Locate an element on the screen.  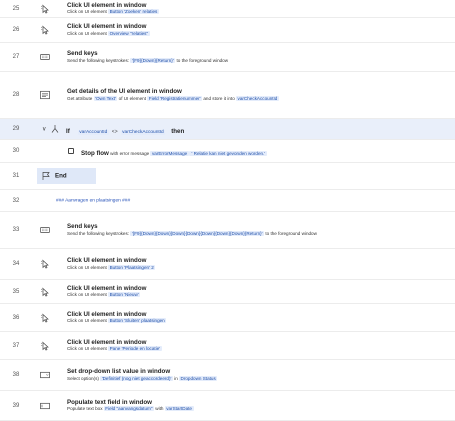
parameter-token: '{F9}{Down}{Return}' is located at coordinates (153, 60).